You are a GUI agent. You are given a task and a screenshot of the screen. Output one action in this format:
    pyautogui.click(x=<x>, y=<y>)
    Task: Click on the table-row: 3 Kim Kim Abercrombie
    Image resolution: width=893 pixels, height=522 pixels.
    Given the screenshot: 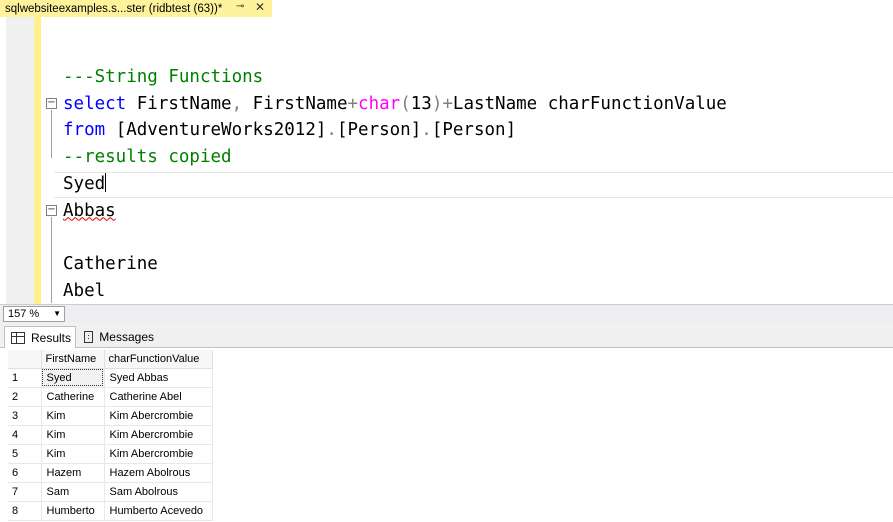 What is the action you would take?
    pyautogui.click(x=110, y=416)
    